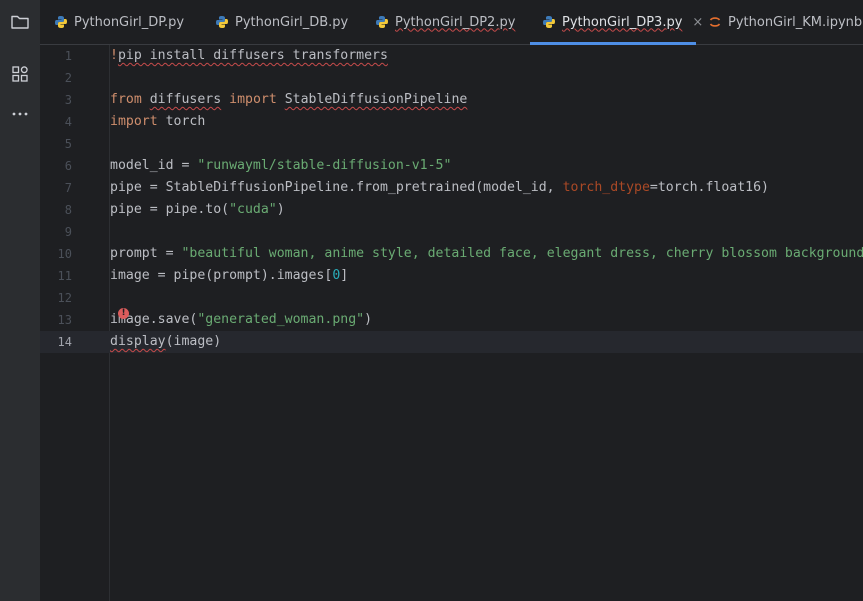 Image resolution: width=863 pixels, height=601 pixels. I want to click on line-number: 5, so click(68, 144).